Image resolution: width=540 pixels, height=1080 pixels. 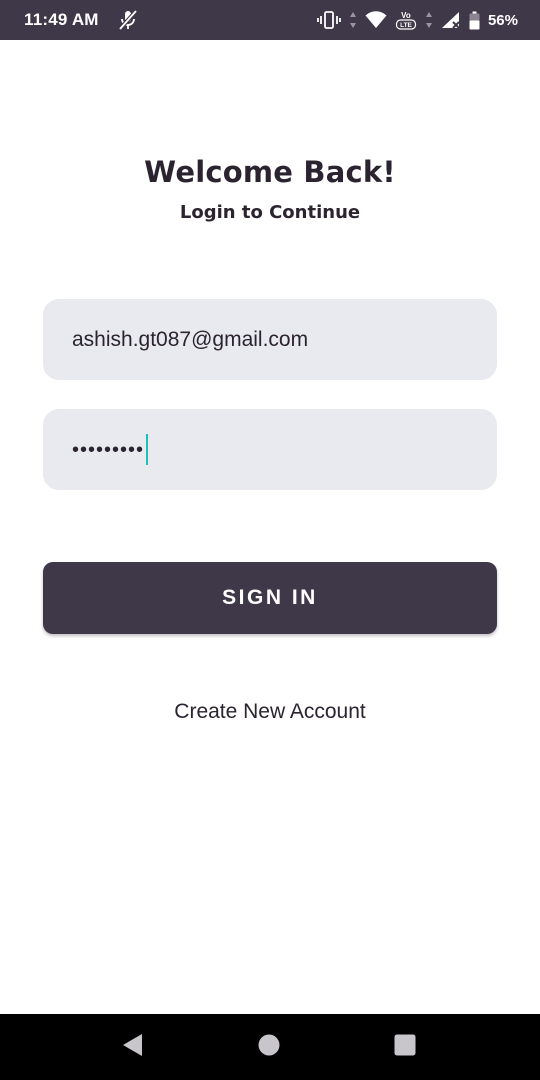 What do you see at coordinates (270, 712) in the screenshot?
I see `create-account-link: Create New Account` at bounding box center [270, 712].